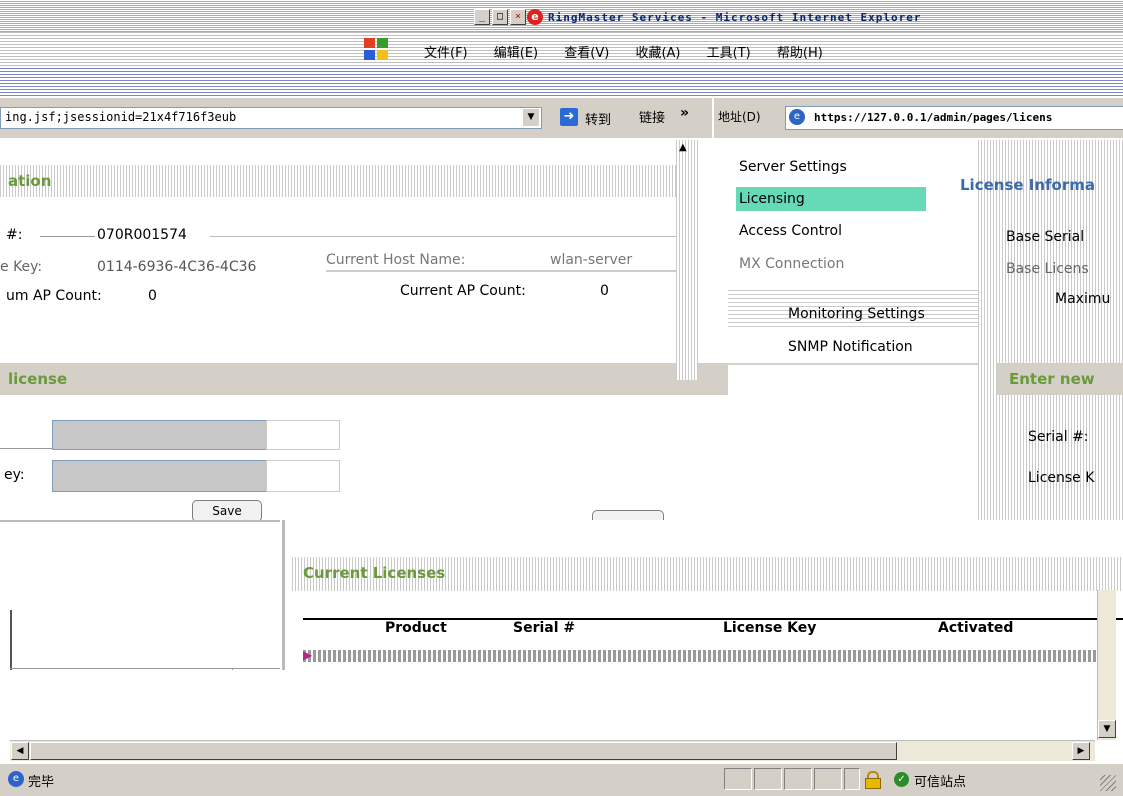 The width and height of the screenshot is (1123, 796). What do you see at coordinates (856, 314) in the screenshot?
I see `nav-monitoring-settings: Monitoring Settings` at bounding box center [856, 314].